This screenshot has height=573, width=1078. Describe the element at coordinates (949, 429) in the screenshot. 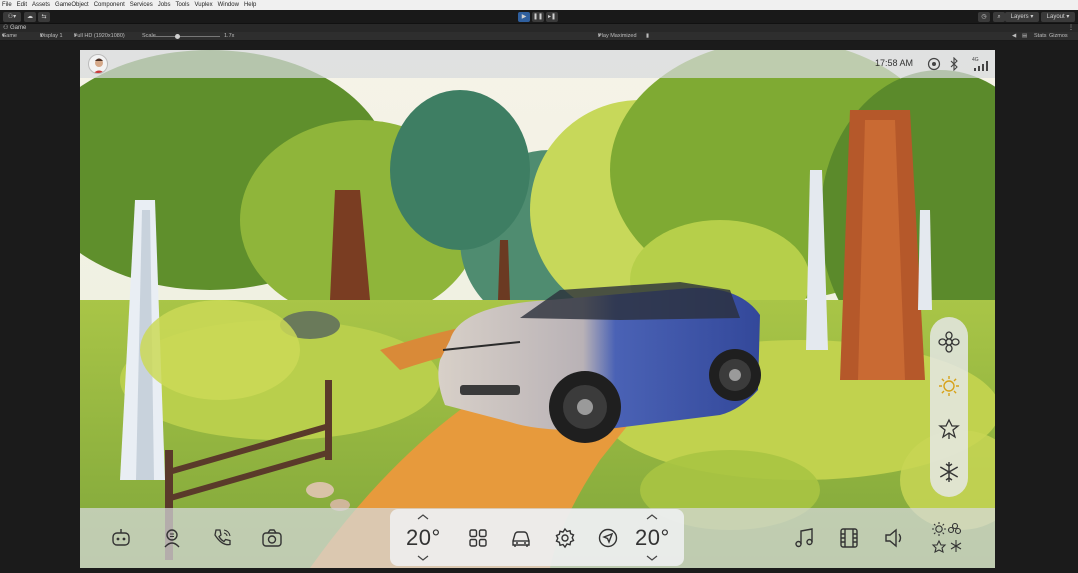

I see `leaf-icon` at that location.